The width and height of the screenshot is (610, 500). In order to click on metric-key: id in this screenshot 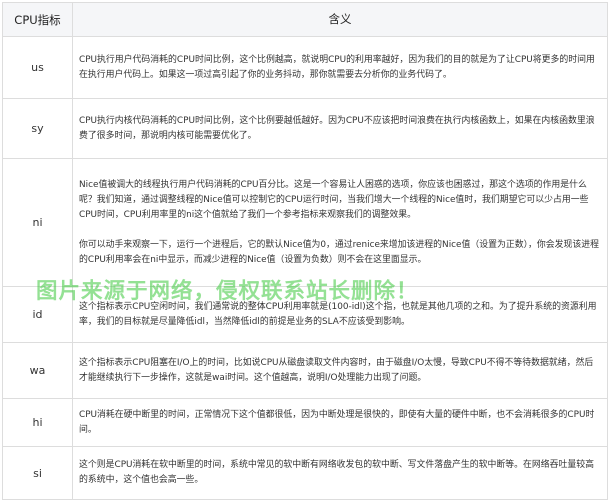, I will do `click(38, 314)`.